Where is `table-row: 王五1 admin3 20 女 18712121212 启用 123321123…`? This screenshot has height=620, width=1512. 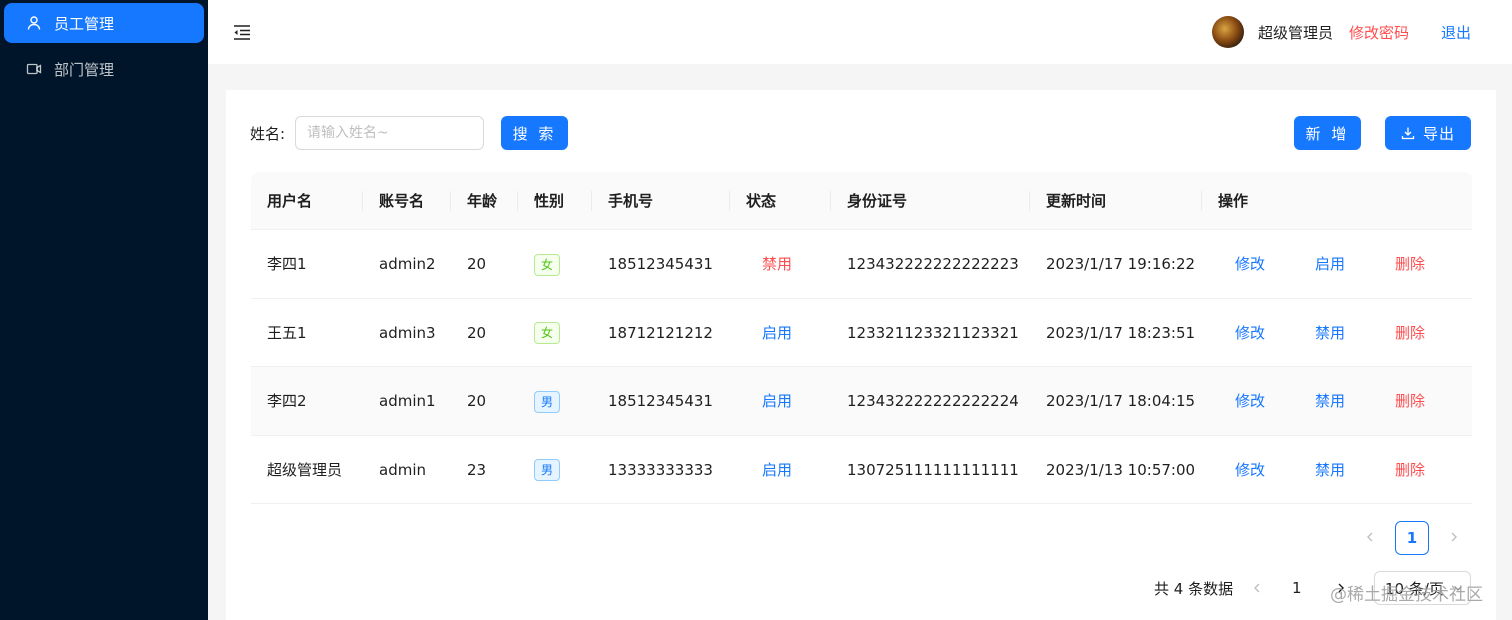
table-row: 王五1 admin3 20 女 18712121212 启用 123321123… is located at coordinates (861, 333).